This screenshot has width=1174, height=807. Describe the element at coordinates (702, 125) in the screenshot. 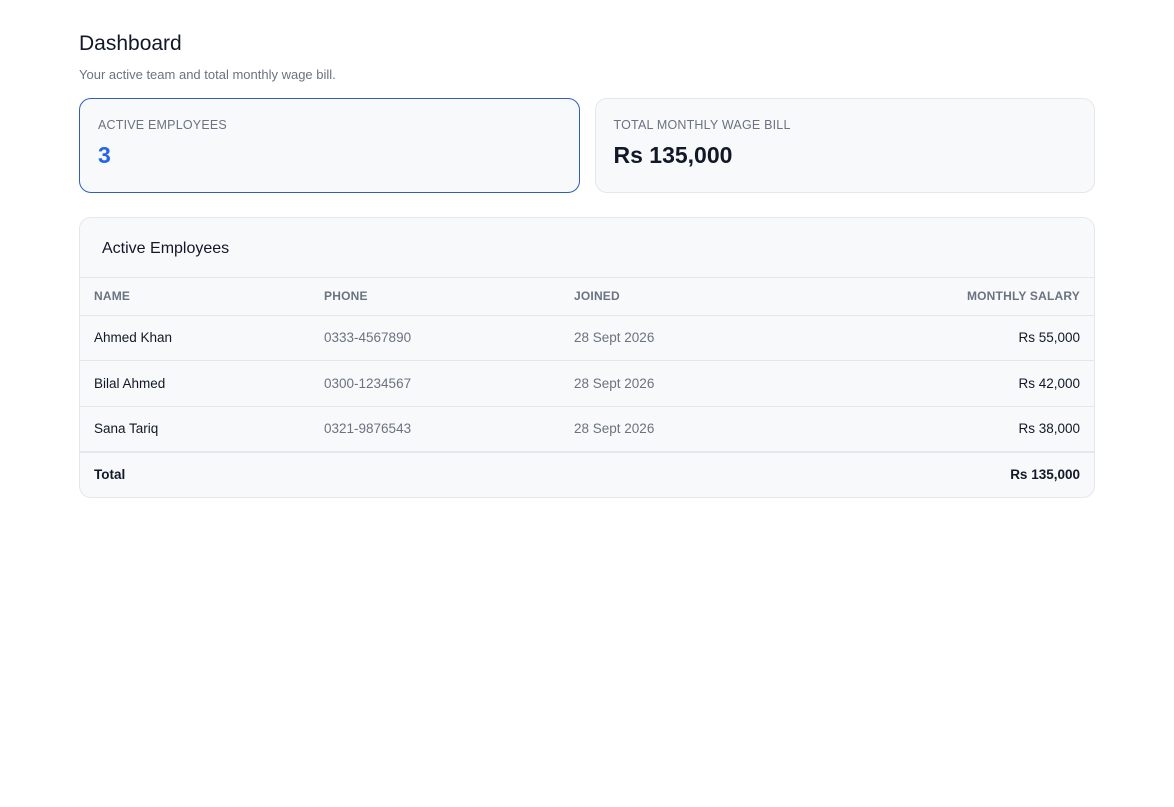

I see `wage-bill-label: Total Monthly Wage Bill` at that location.